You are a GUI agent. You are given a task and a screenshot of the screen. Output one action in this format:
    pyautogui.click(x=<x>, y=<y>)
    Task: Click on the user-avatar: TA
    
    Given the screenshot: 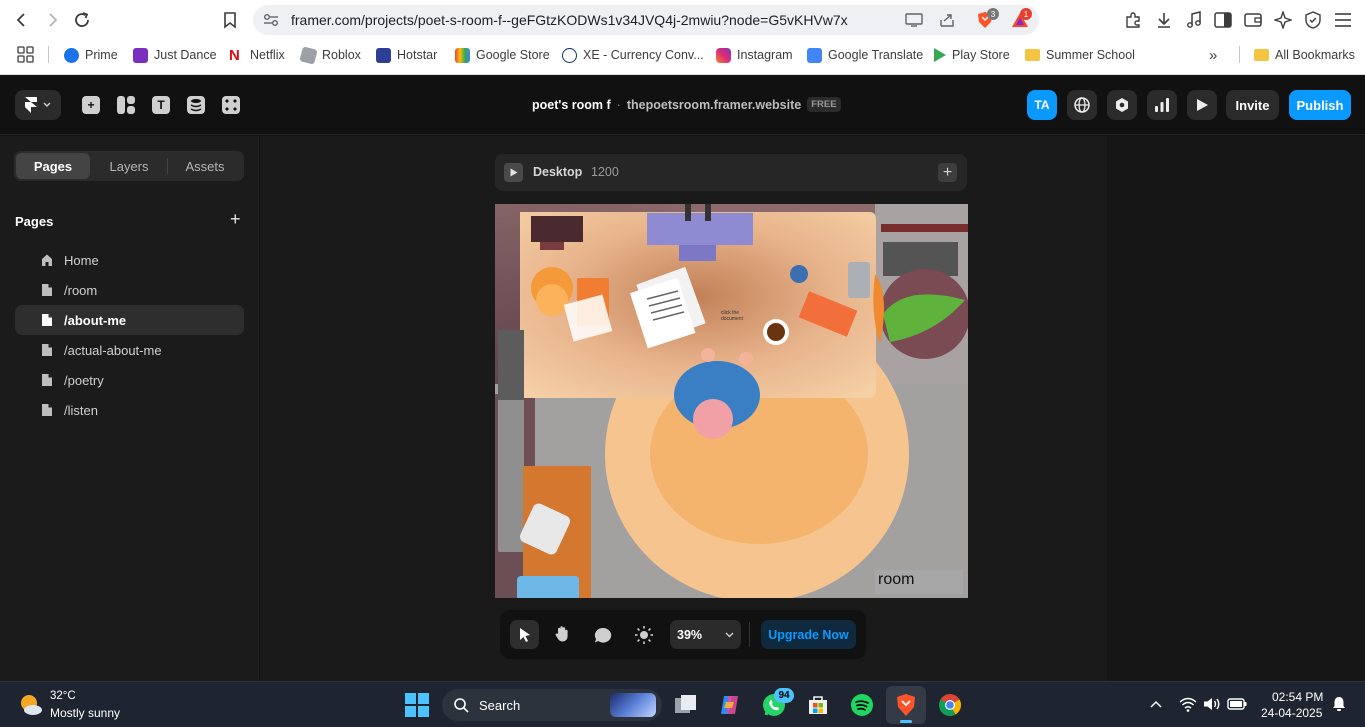 What is the action you would take?
    pyautogui.click(x=1042, y=105)
    